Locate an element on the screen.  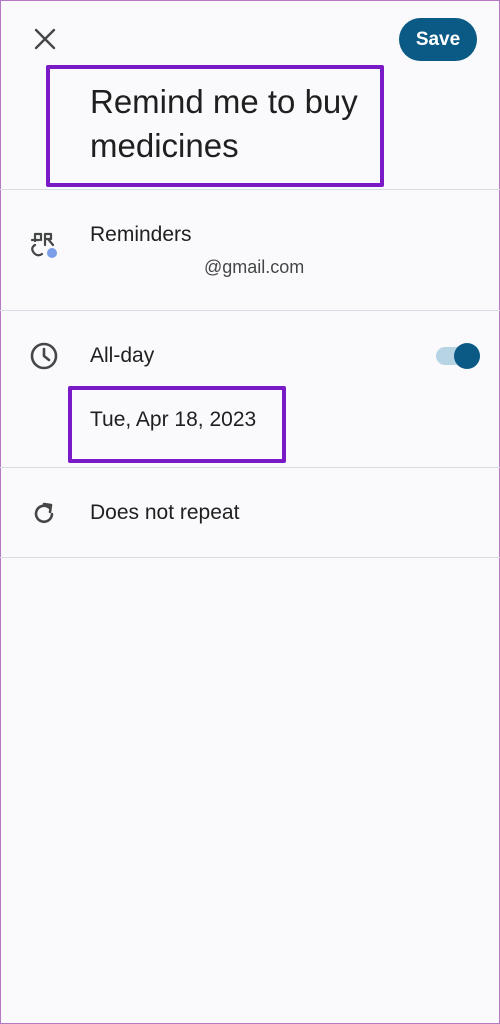
save-button: Save is located at coordinates (438, 39).